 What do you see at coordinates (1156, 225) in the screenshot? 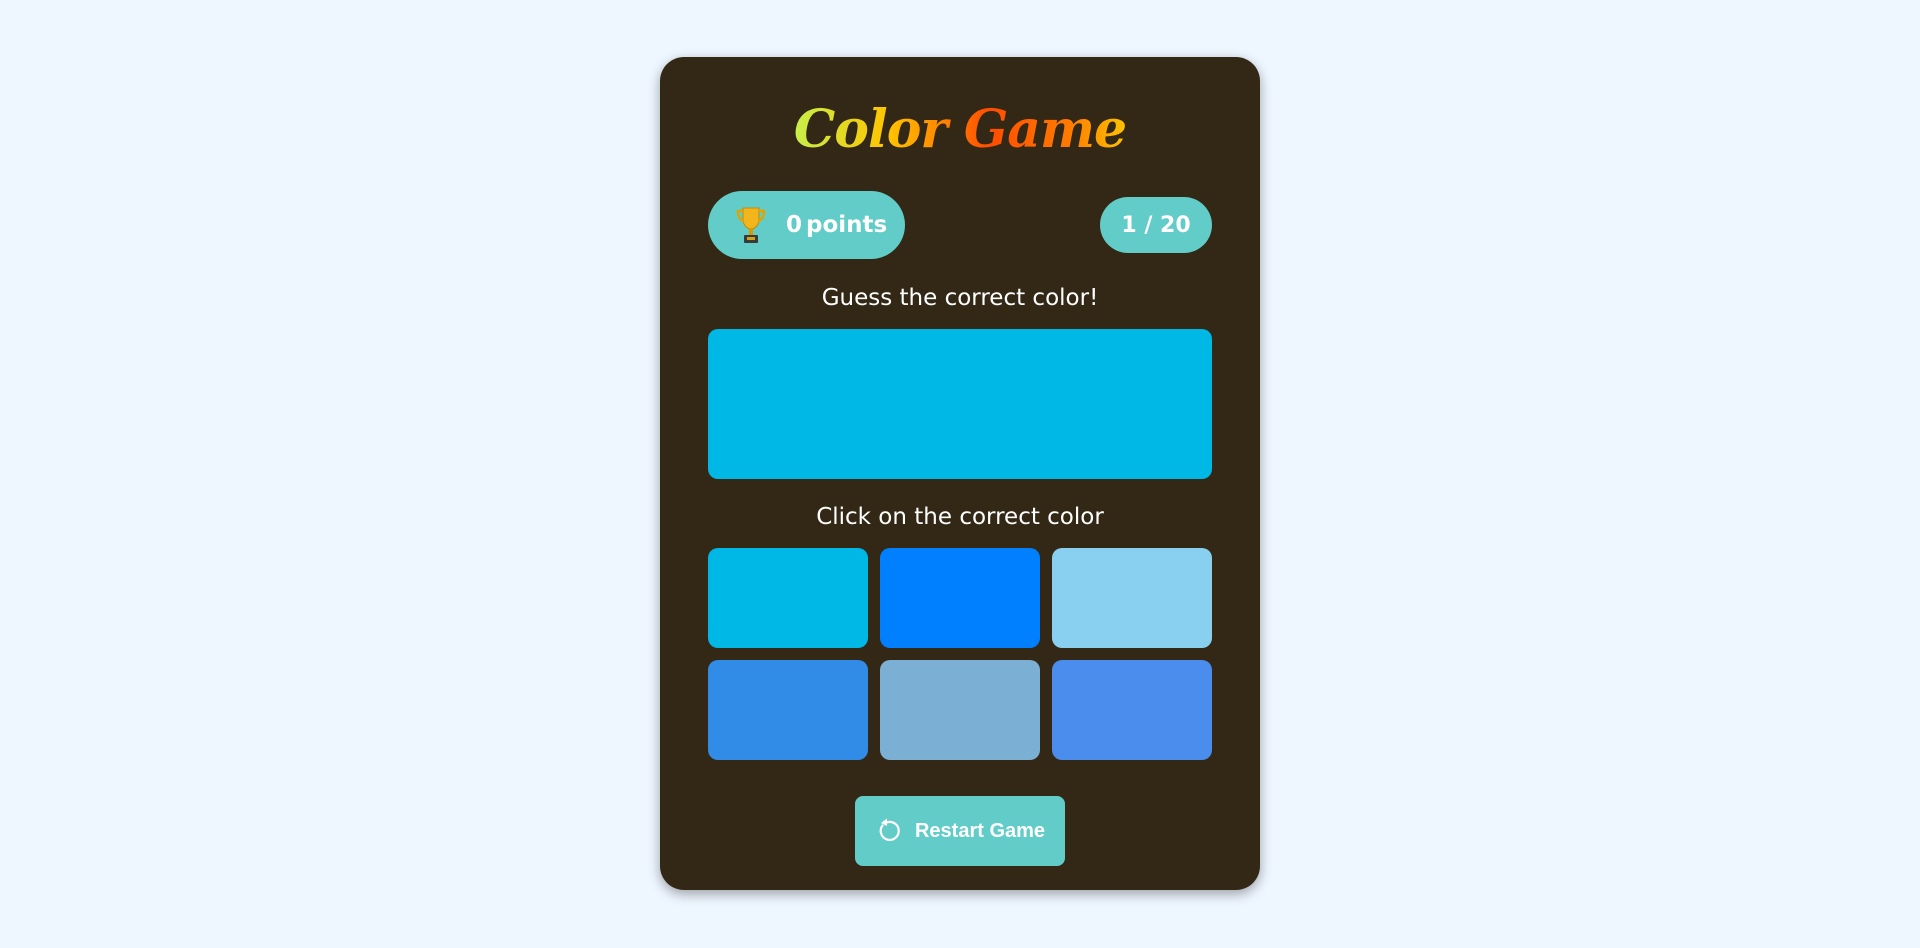
I see `round-counter: 1 / 20` at bounding box center [1156, 225].